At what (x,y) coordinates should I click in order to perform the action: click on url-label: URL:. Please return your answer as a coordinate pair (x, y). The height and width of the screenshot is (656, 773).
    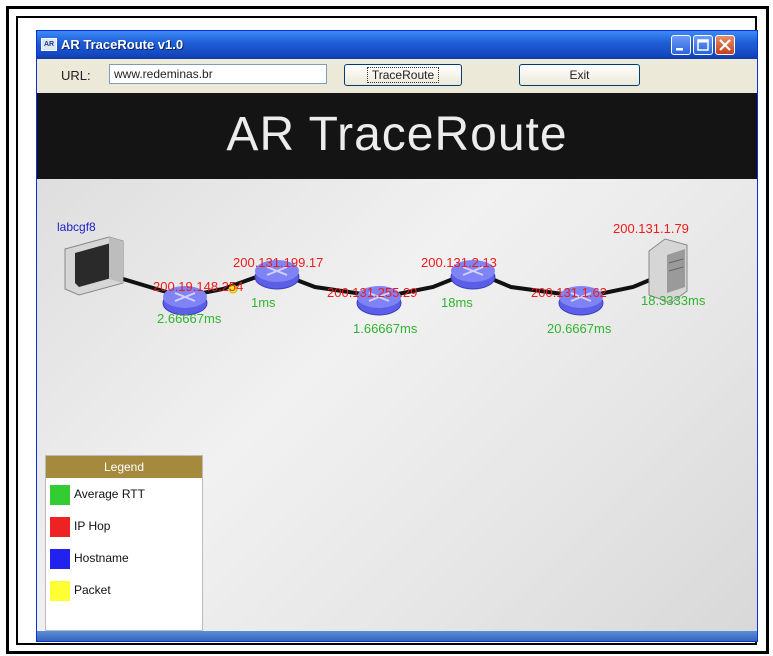
    Looking at the image, I should click on (76, 75).